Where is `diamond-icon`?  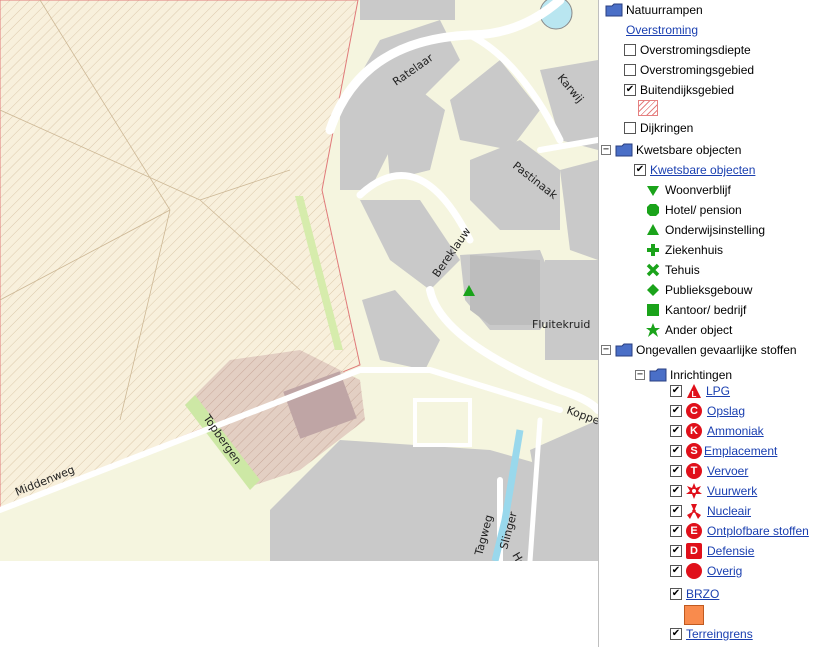
diamond-icon is located at coordinates (653, 290).